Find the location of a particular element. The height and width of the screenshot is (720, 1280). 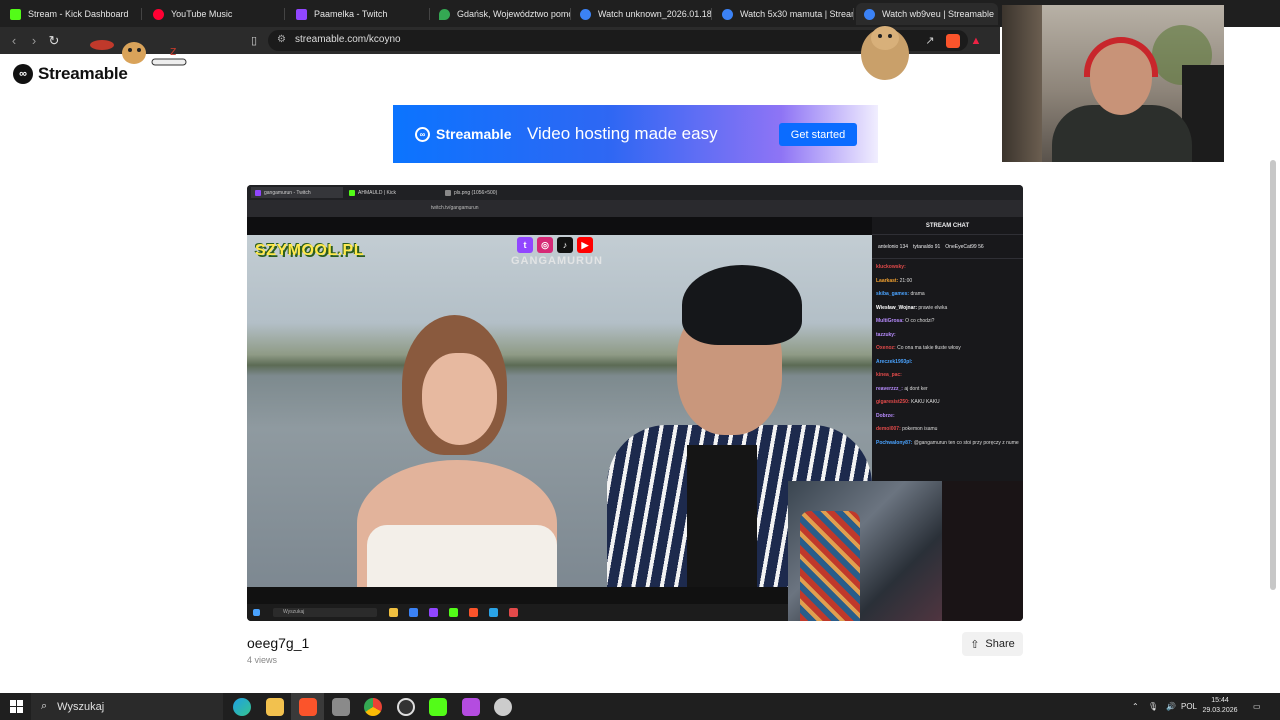

chat-text: prawie elwka is located at coordinates (933, 307).